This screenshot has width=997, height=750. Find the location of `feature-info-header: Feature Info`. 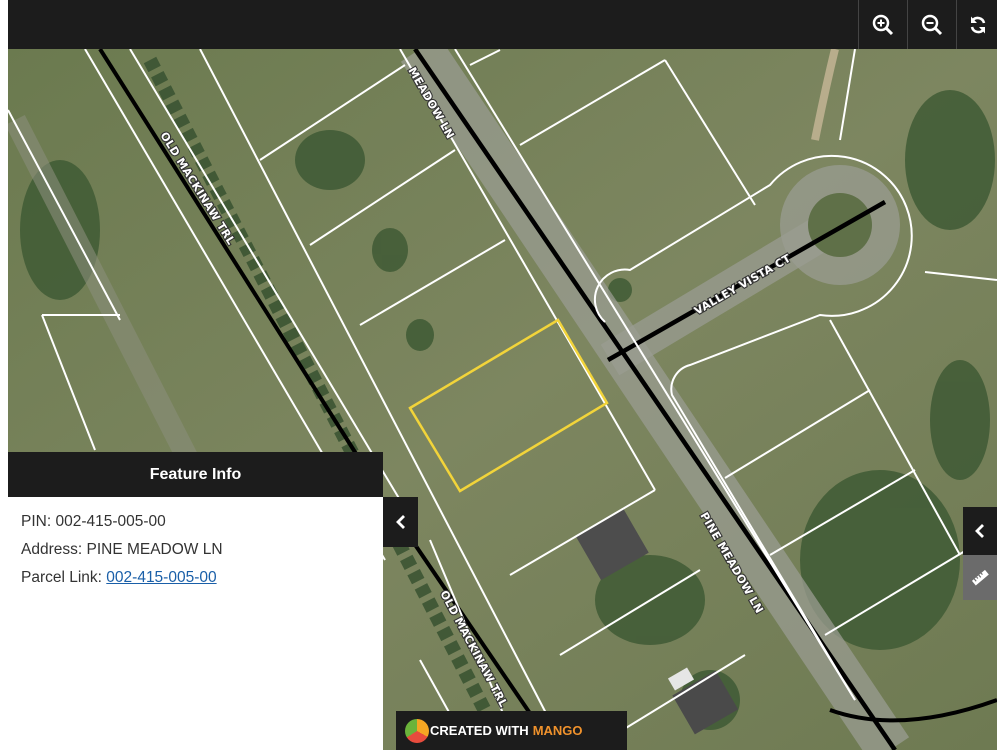

feature-info-header: Feature Info is located at coordinates (195, 474).